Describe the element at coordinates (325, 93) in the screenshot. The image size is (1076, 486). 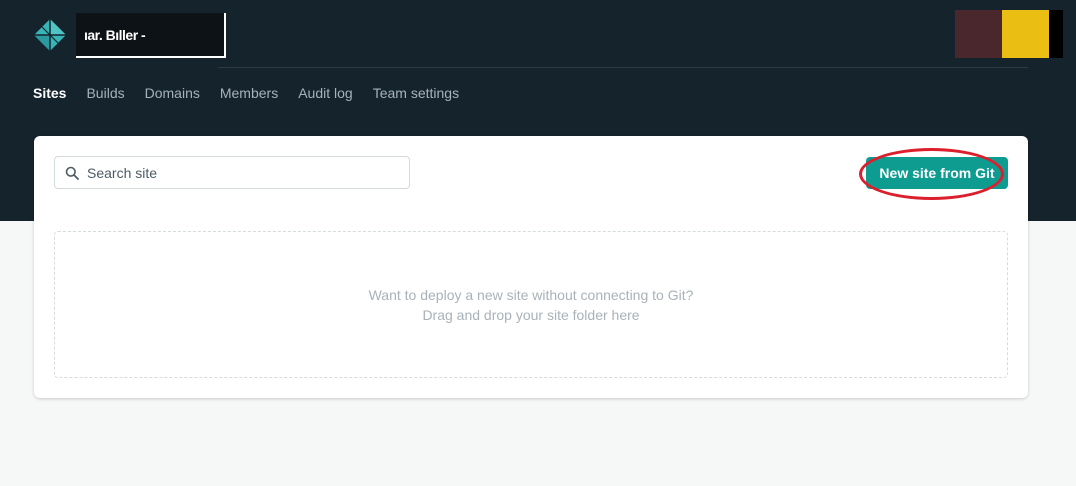
I see `tab-audit-log: Audit log` at that location.